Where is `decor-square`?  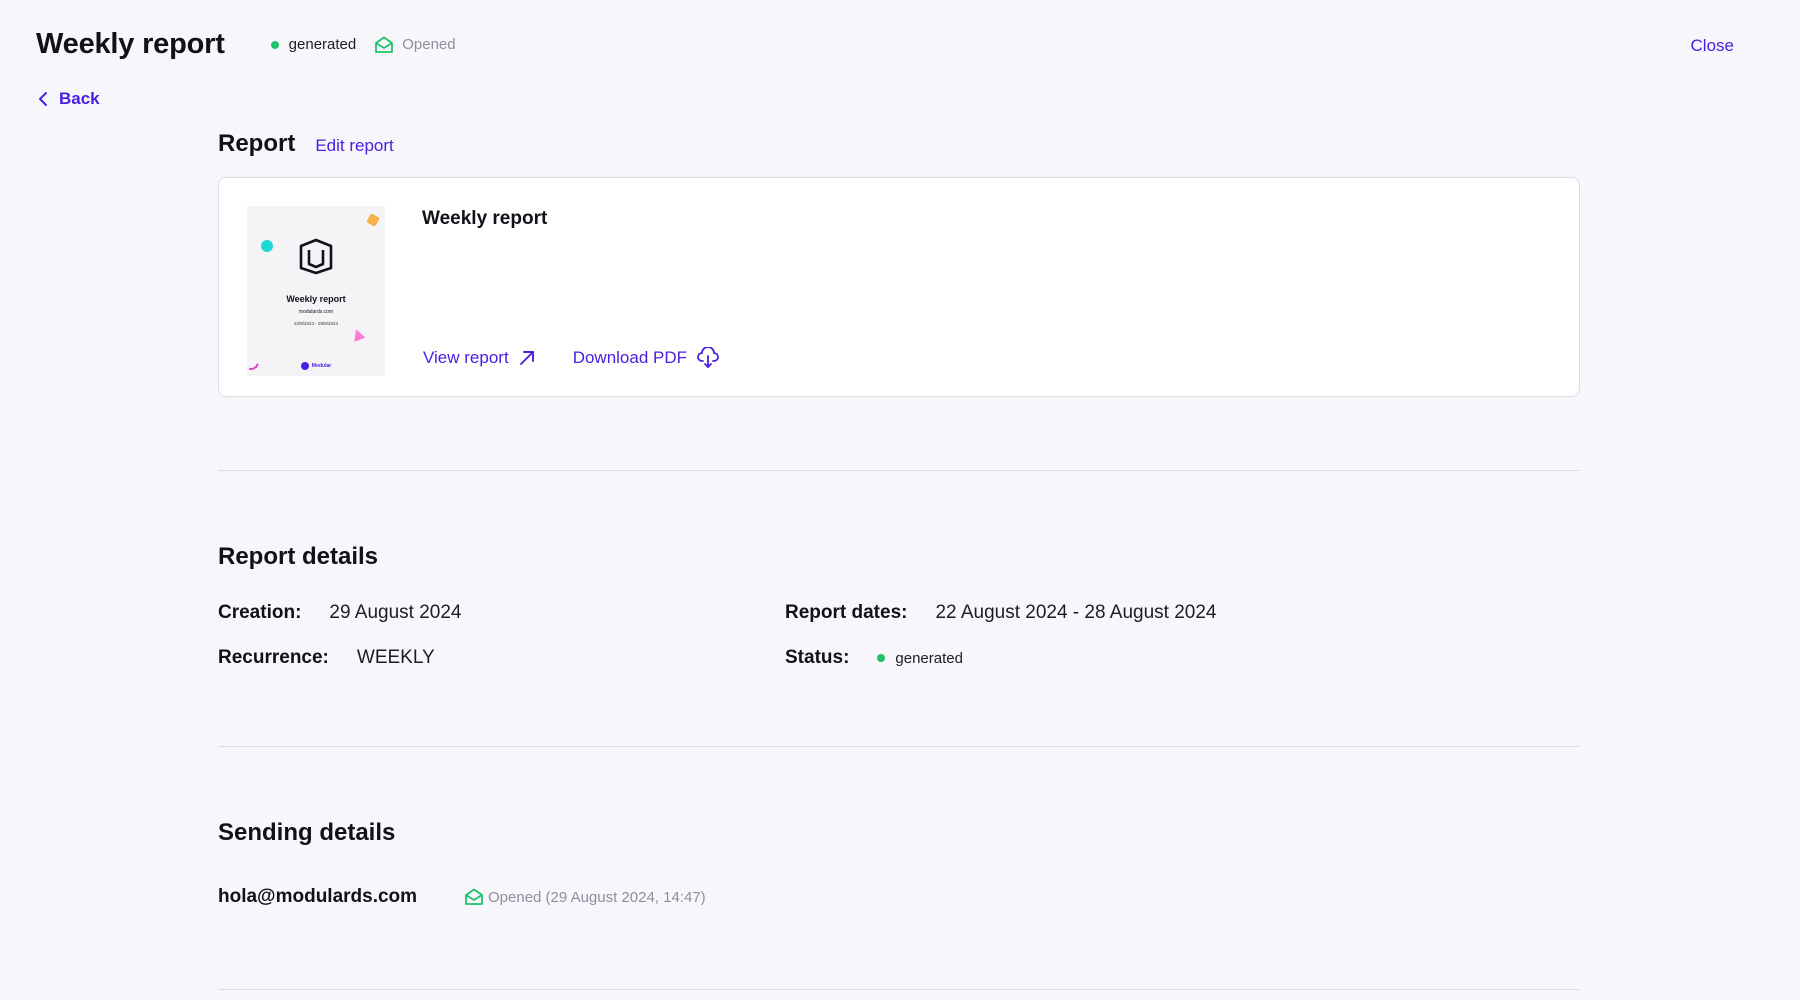
decor-square is located at coordinates (373, 220).